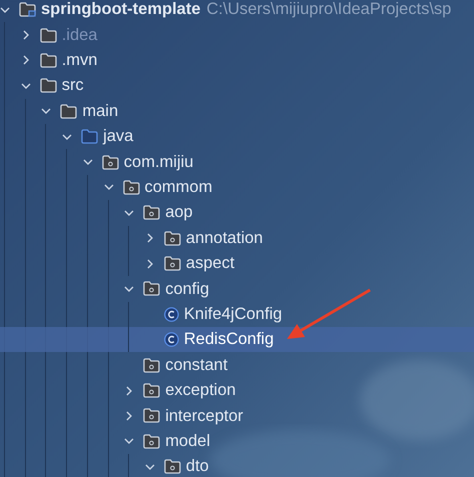  I want to click on tree-item: annotation, so click(237, 238).